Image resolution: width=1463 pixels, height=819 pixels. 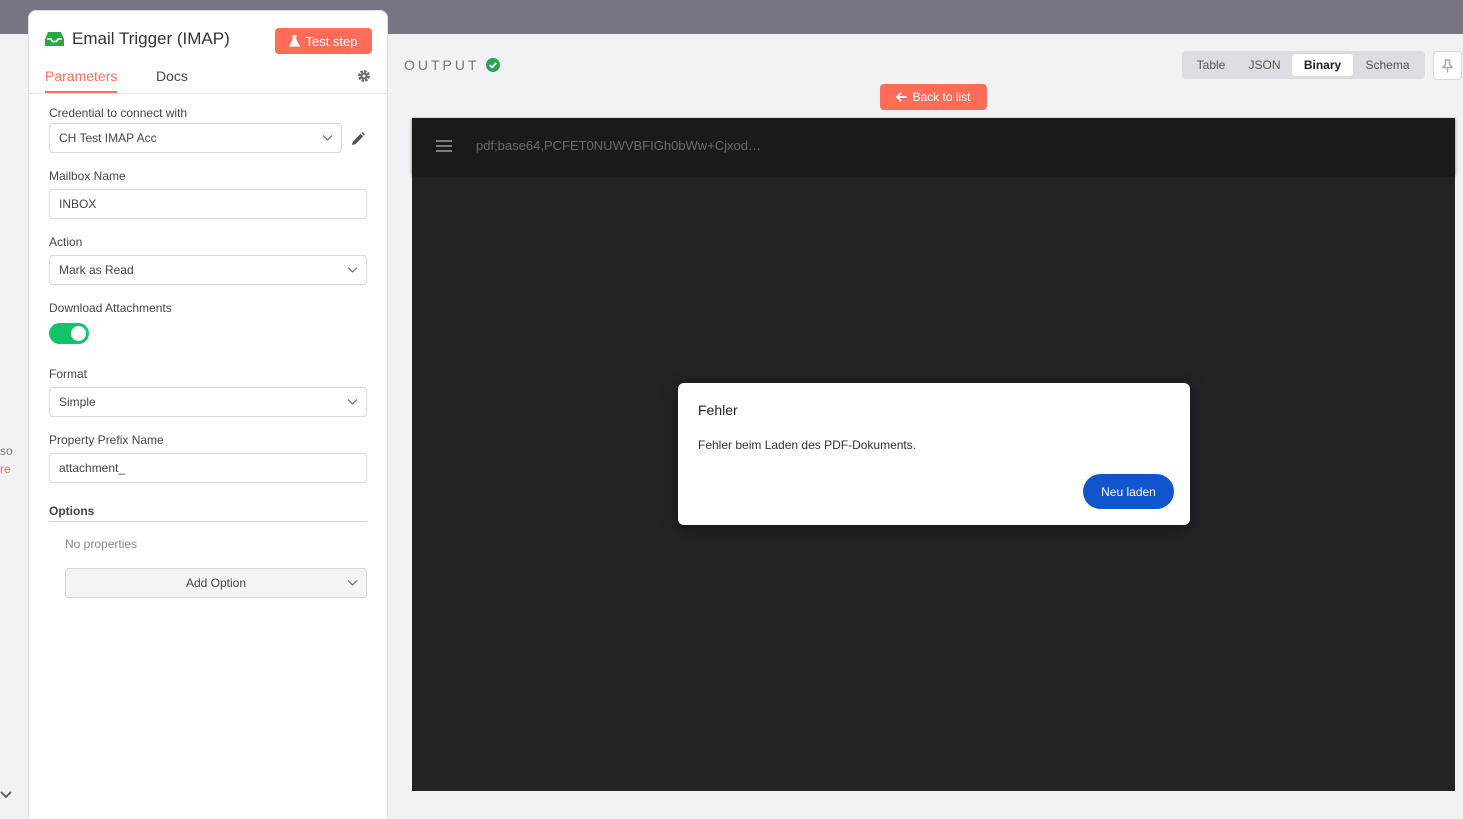 I want to click on format-select: Simple, so click(x=208, y=402).